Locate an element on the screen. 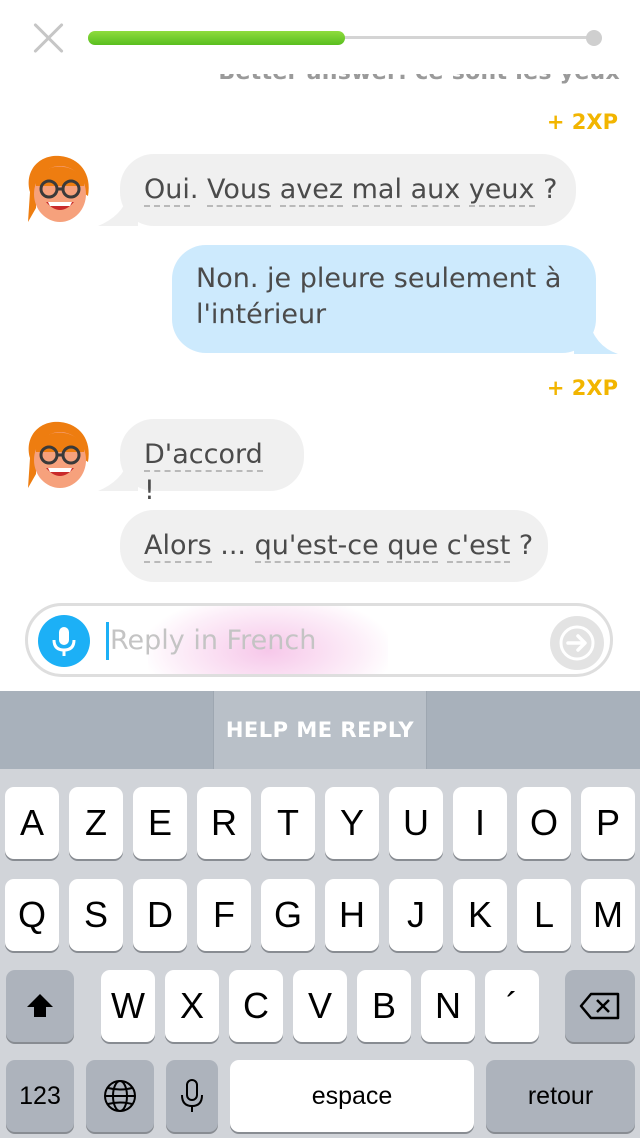 The width and height of the screenshot is (640, 1138). hint-word: qu'est-ce is located at coordinates (316, 546).